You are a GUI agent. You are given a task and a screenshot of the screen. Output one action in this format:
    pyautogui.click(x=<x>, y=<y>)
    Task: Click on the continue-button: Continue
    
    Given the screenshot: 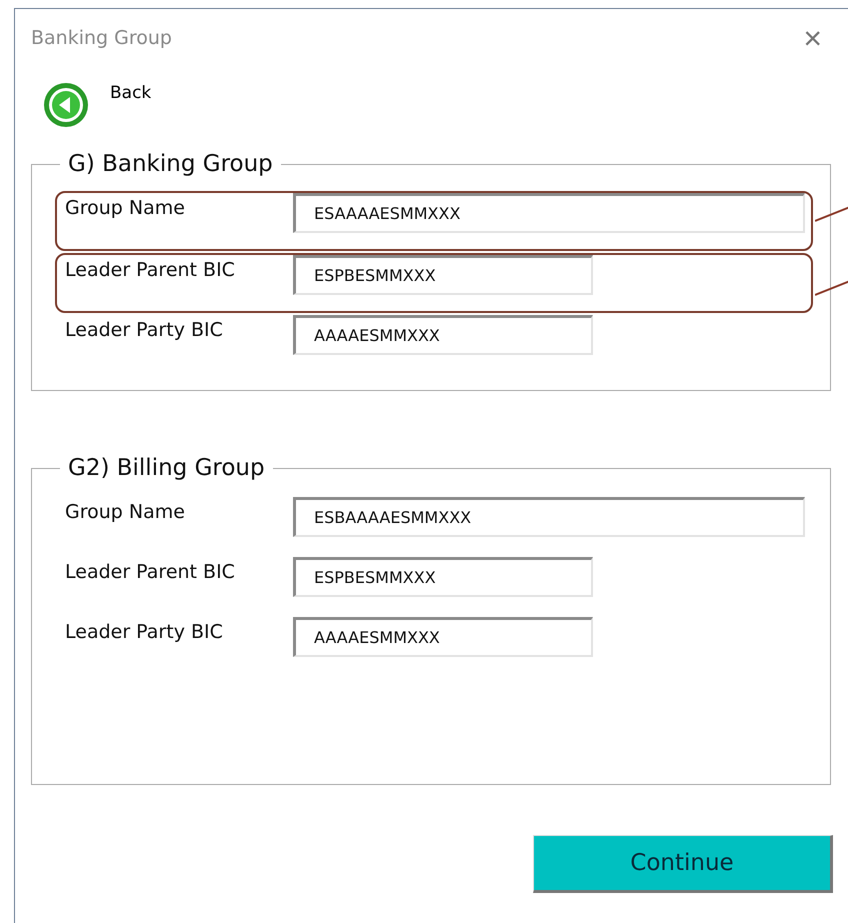 What is the action you would take?
    pyautogui.click(x=683, y=864)
    